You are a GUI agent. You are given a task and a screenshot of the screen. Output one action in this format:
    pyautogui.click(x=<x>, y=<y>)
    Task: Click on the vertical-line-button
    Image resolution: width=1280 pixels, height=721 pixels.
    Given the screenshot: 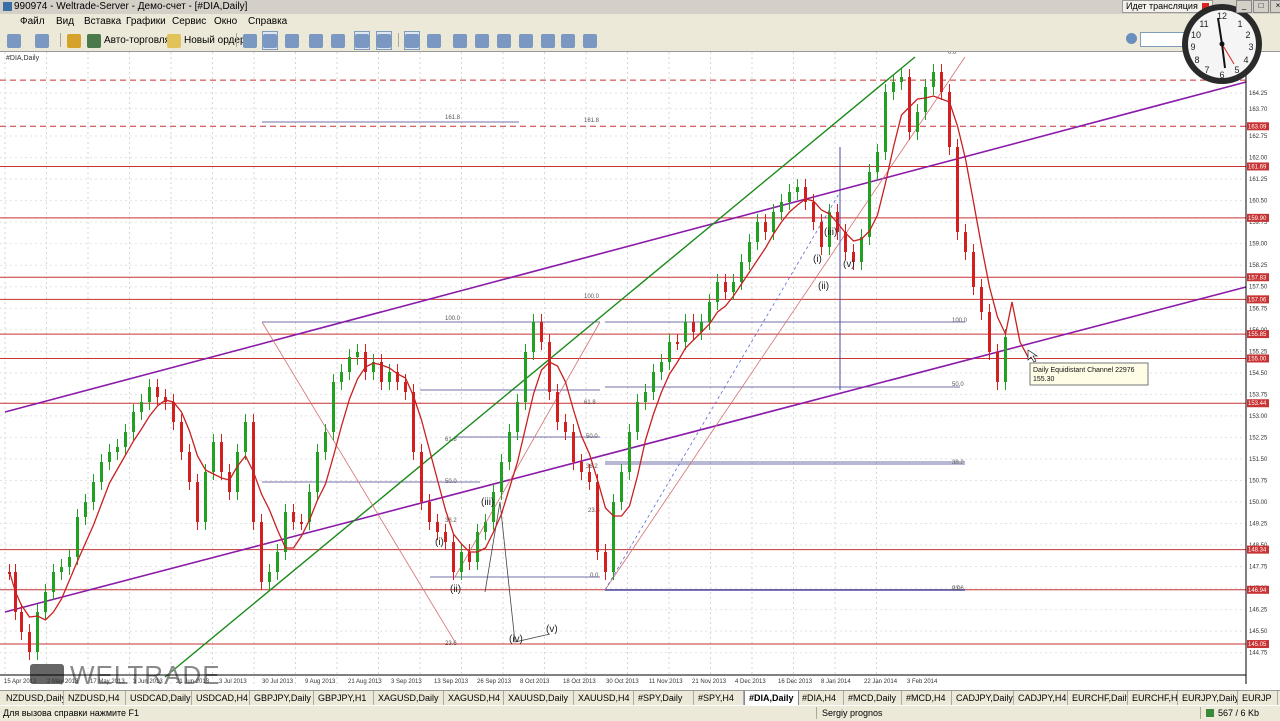 What is the action you would take?
    pyautogui.click(x=460, y=40)
    